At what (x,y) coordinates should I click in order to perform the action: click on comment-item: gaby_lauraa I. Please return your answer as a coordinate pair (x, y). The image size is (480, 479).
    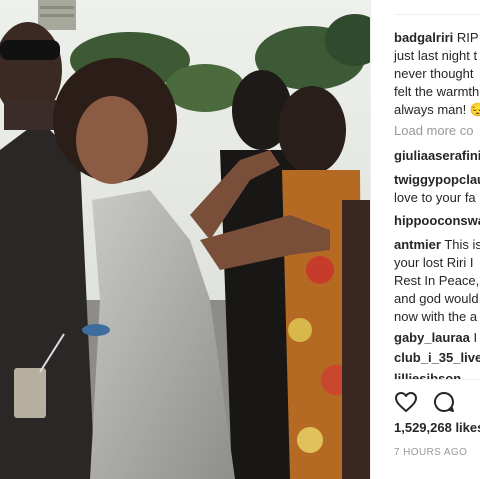
    Looking at the image, I should click on (435, 338).